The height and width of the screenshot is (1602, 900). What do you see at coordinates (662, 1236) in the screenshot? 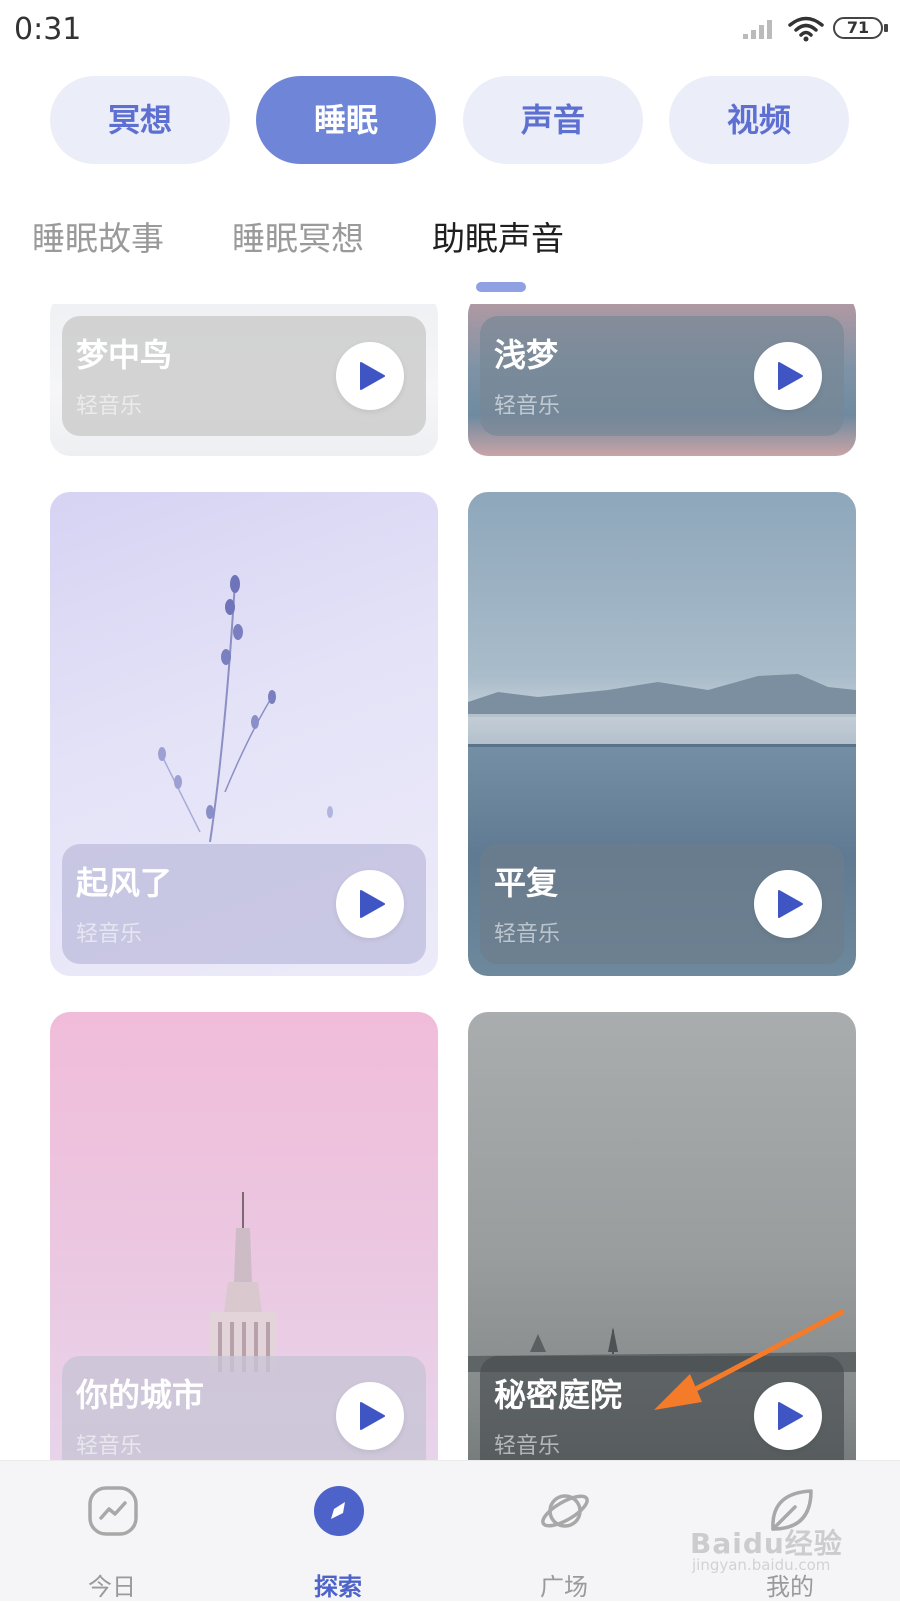
I see `sound-card: 秘密庭院 轻音乐` at bounding box center [662, 1236].